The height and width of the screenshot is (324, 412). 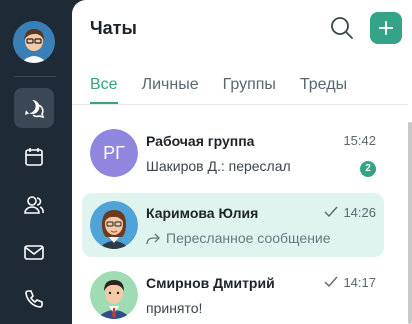 I want to click on tab-groups: Группы, so click(x=249, y=90).